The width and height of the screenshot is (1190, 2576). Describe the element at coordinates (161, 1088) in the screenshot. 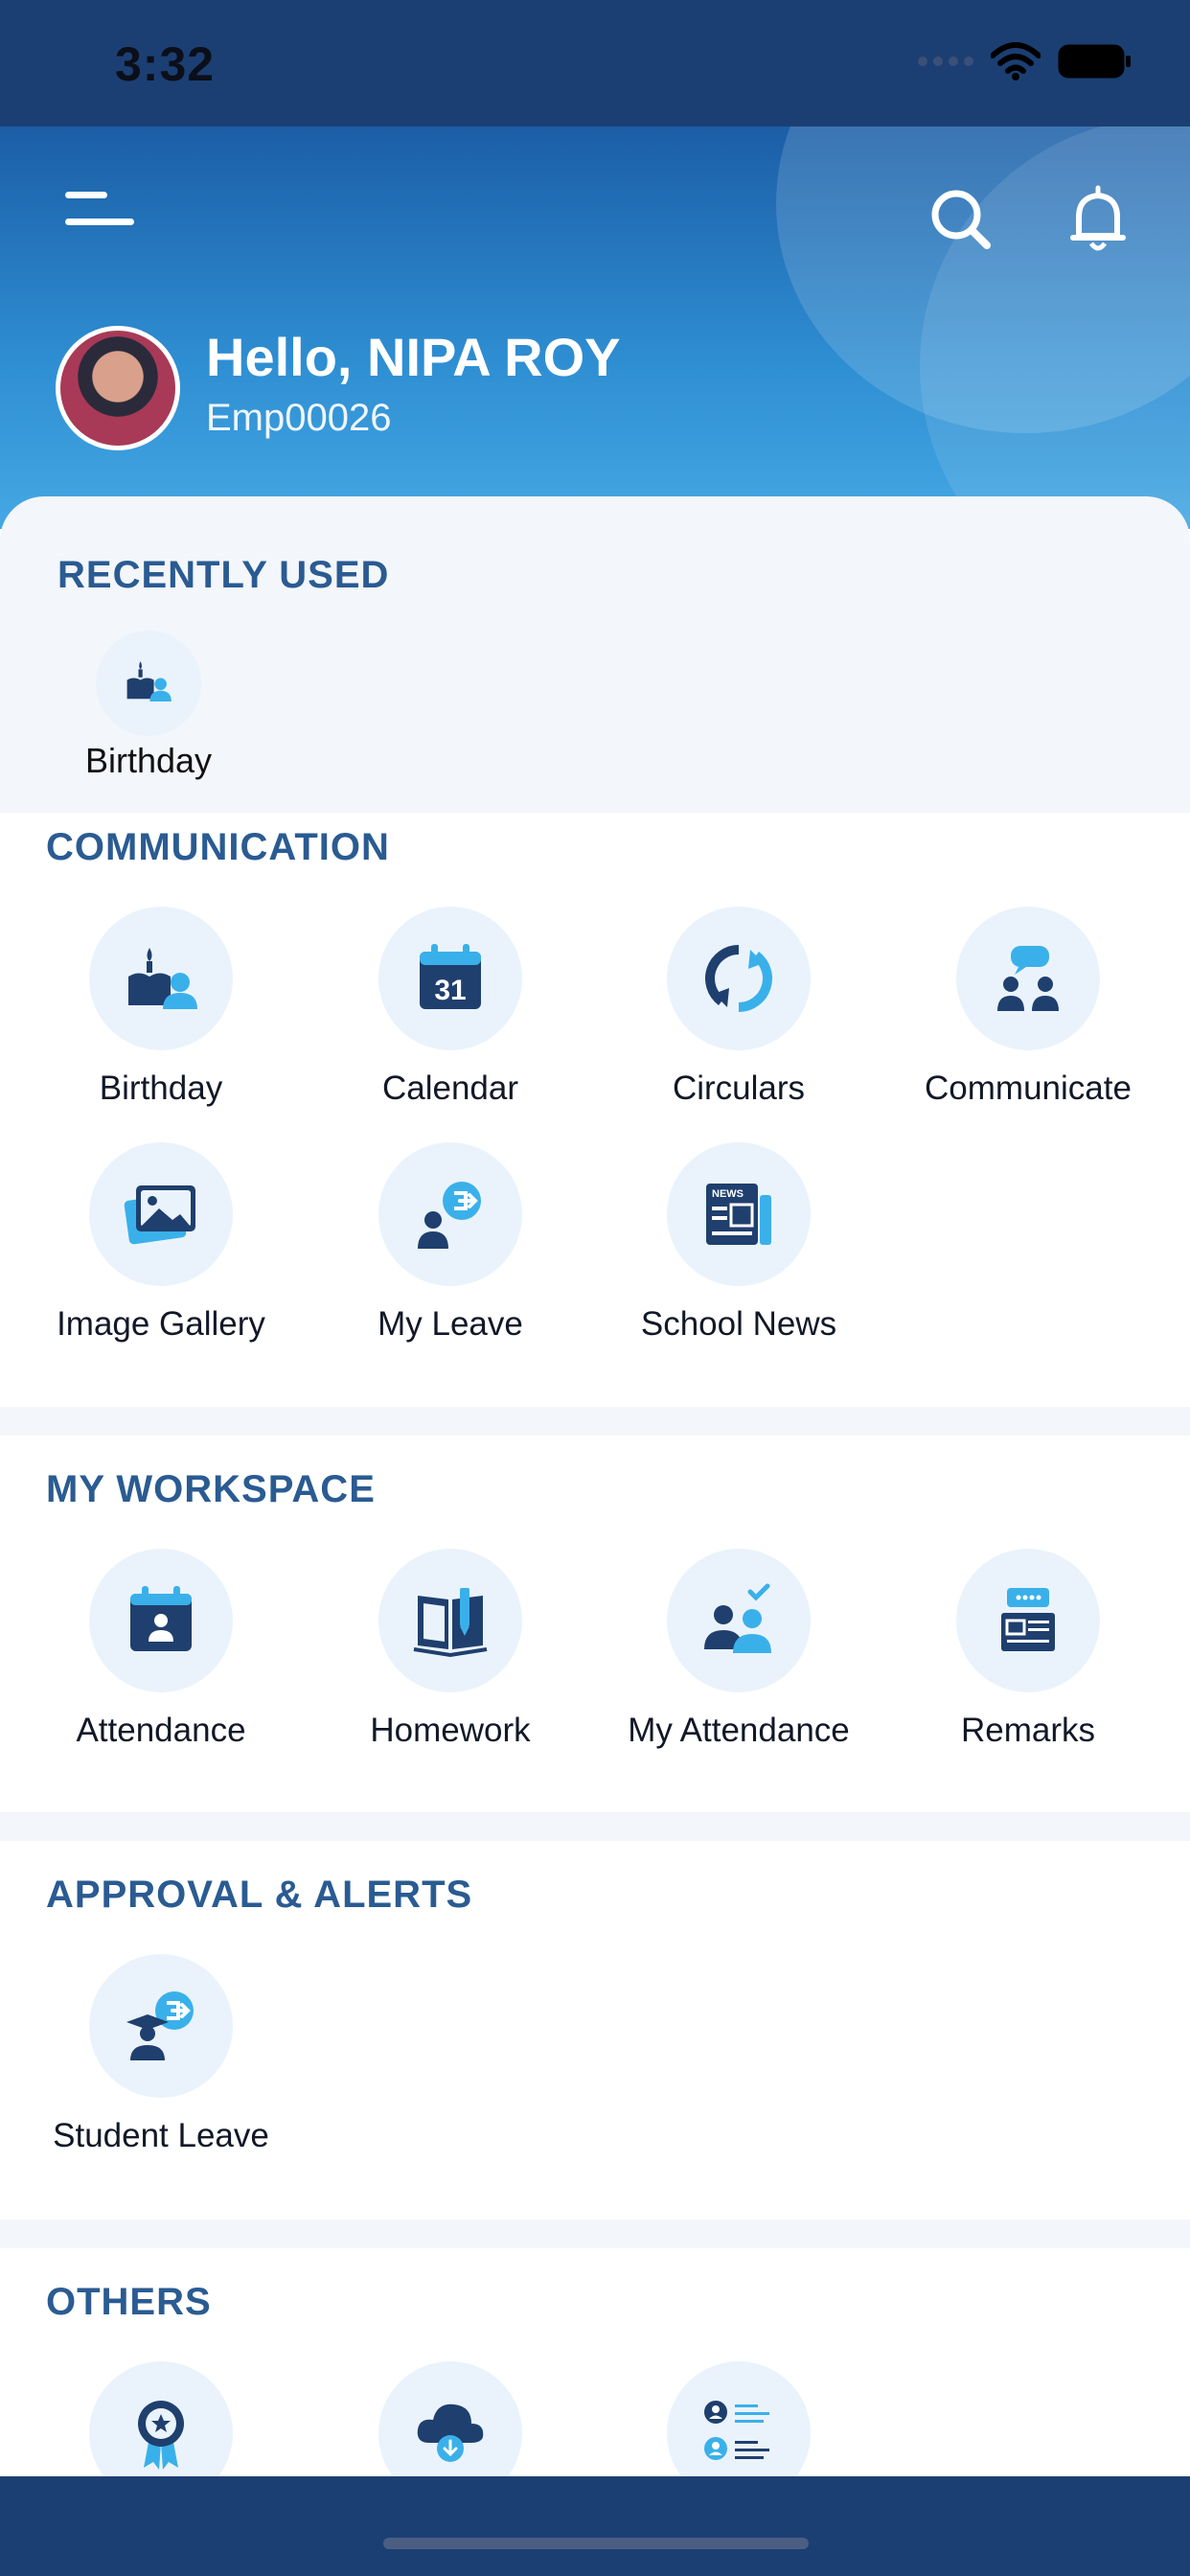

I see `tile-label: Birthday` at that location.